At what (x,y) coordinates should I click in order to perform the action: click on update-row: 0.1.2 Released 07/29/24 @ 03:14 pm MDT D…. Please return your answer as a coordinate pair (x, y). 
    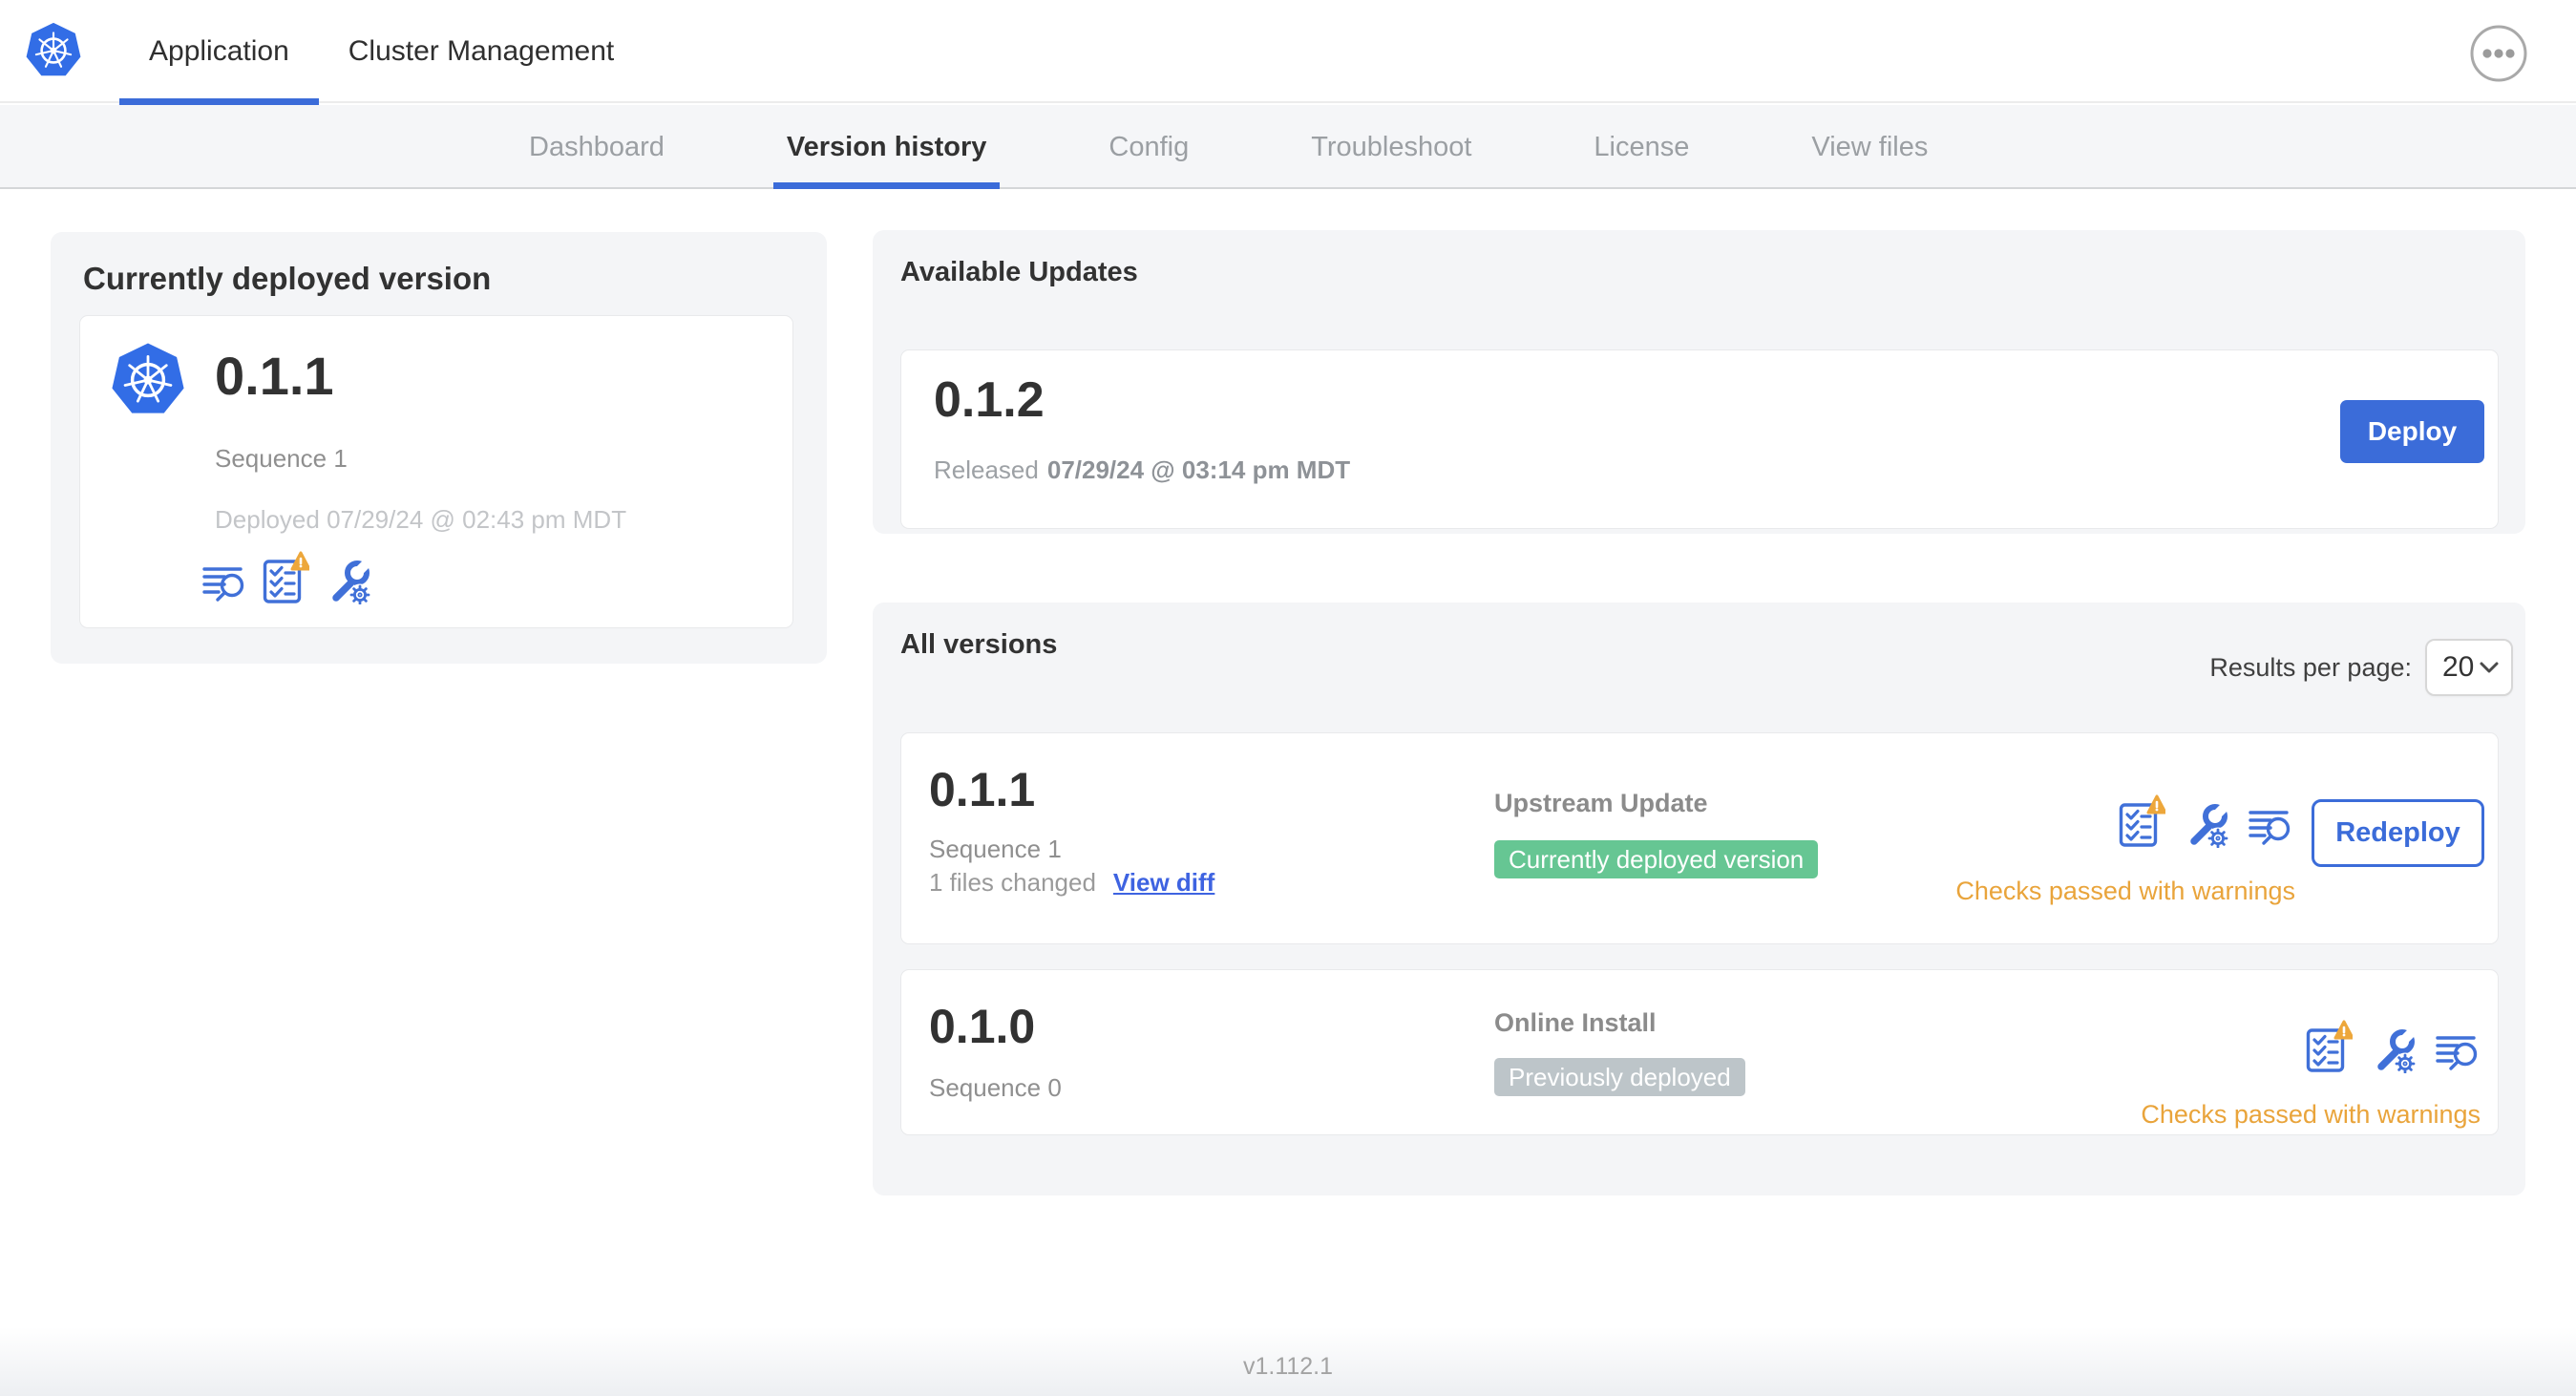
    Looking at the image, I should click on (1699, 439).